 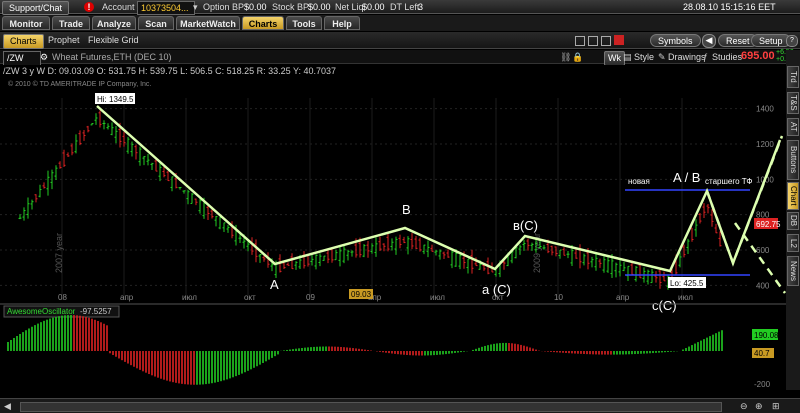 What do you see at coordinates (593, 41) in the screenshot?
I see `layout-grid-icon` at bounding box center [593, 41].